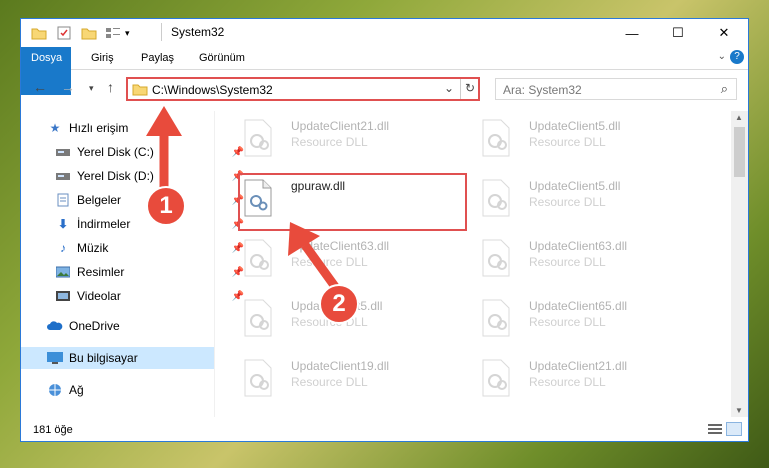  What do you see at coordinates (166, 206) in the screenshot?
I see `step-badge-1: 1` at bounding box center [166, 206].